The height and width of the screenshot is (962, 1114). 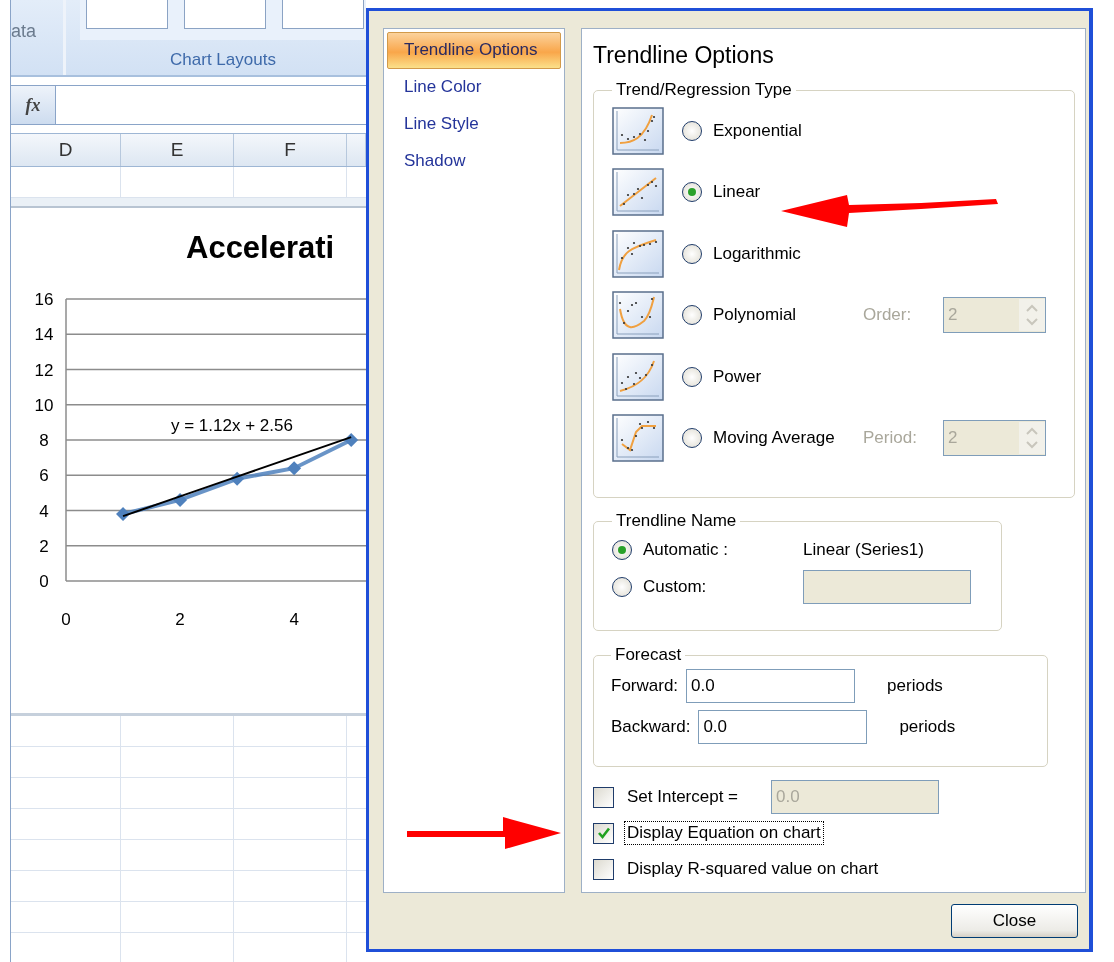 I want to click on nav-item: Line Color, so click(x=474, y=87).